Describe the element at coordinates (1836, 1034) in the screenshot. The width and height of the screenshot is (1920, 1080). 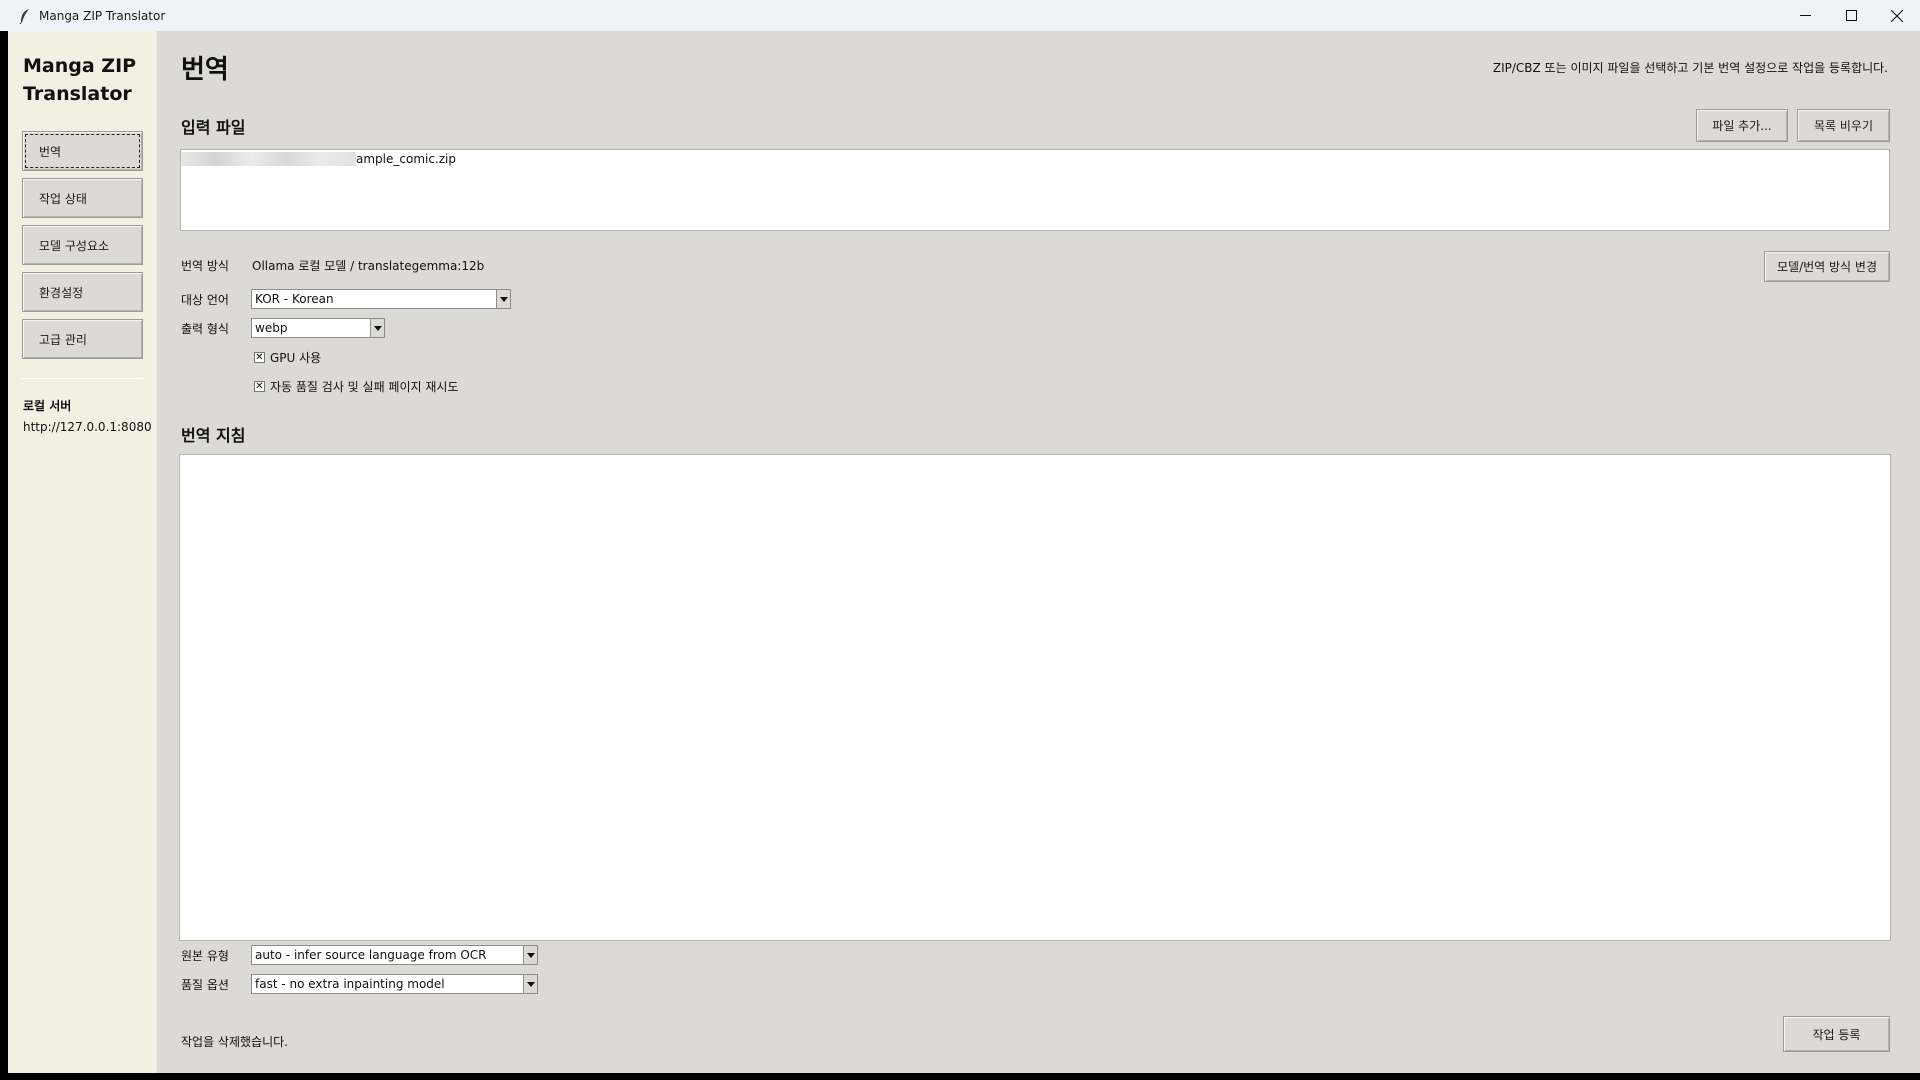
I see `submit-job-button: 작업 등록` at that location.